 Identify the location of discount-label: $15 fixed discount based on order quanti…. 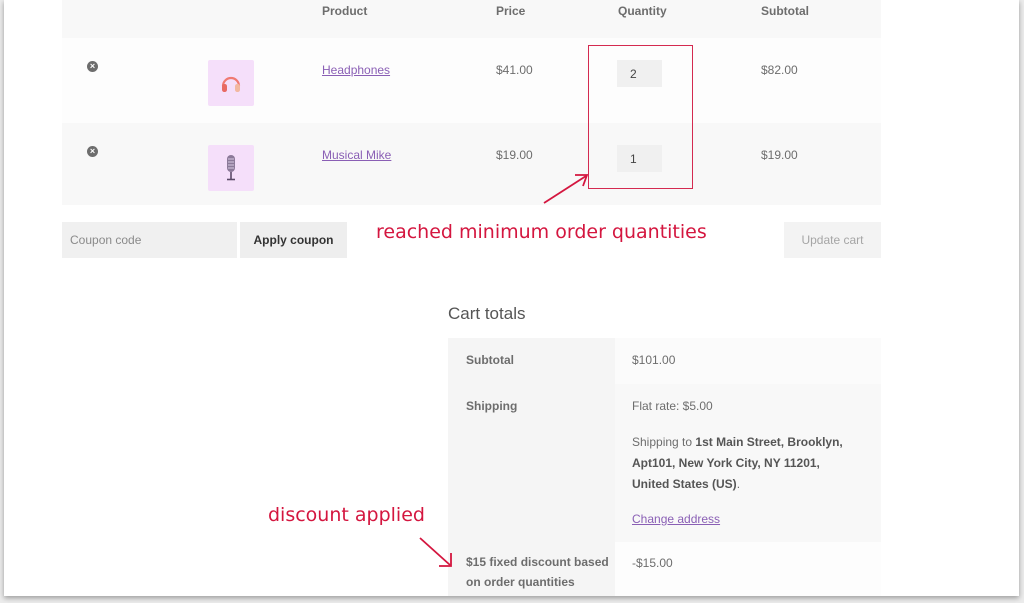
(531, 569).